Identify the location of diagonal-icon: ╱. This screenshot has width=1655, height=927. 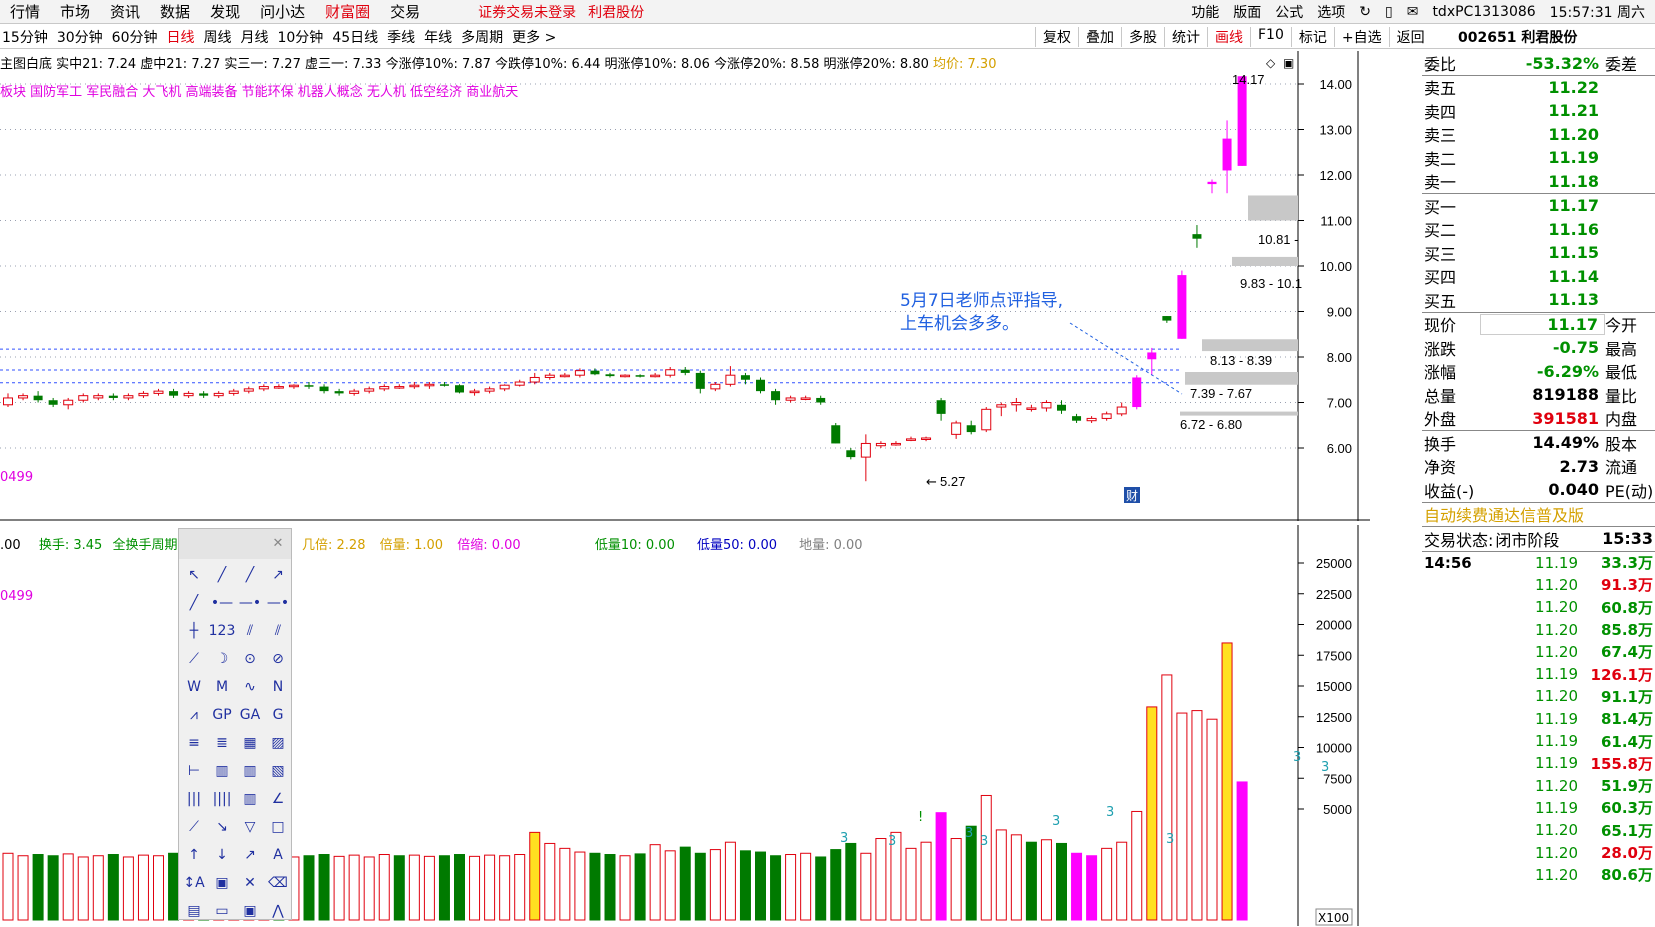
(194, 603).